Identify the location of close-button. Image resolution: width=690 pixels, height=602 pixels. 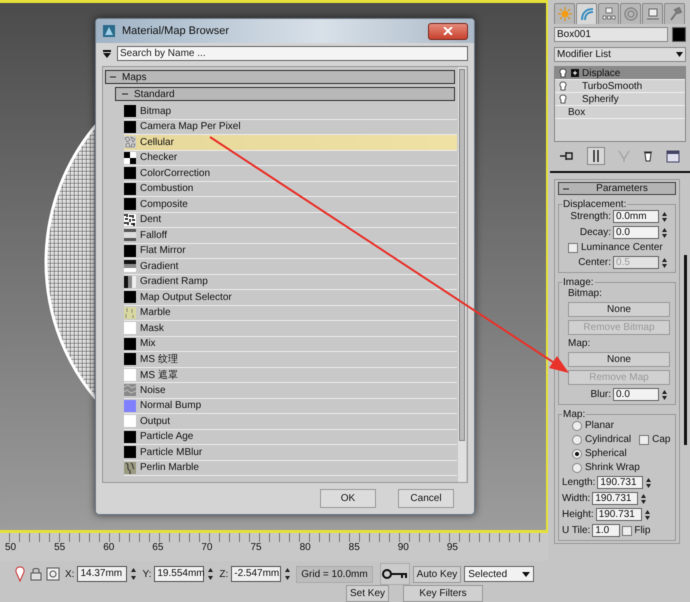
(448, 31).